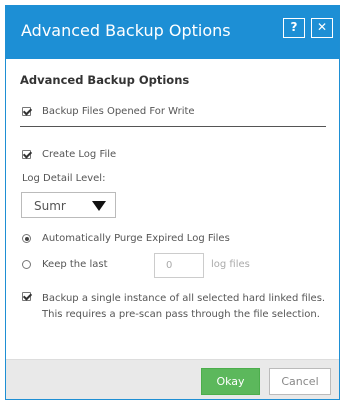 The image size is (346, 405). Describe the element at coordinates (105, 80) in the screenshot. I see `section-heading: Advanced Backup Options` at that location.